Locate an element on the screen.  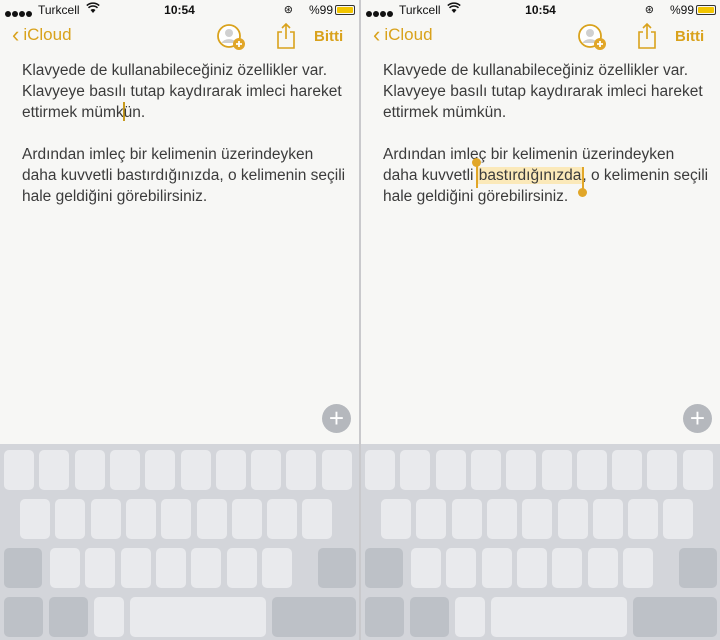
status-bar: Turkcell 10:54 ⊛ %99 is located at coordinates (179, 10).